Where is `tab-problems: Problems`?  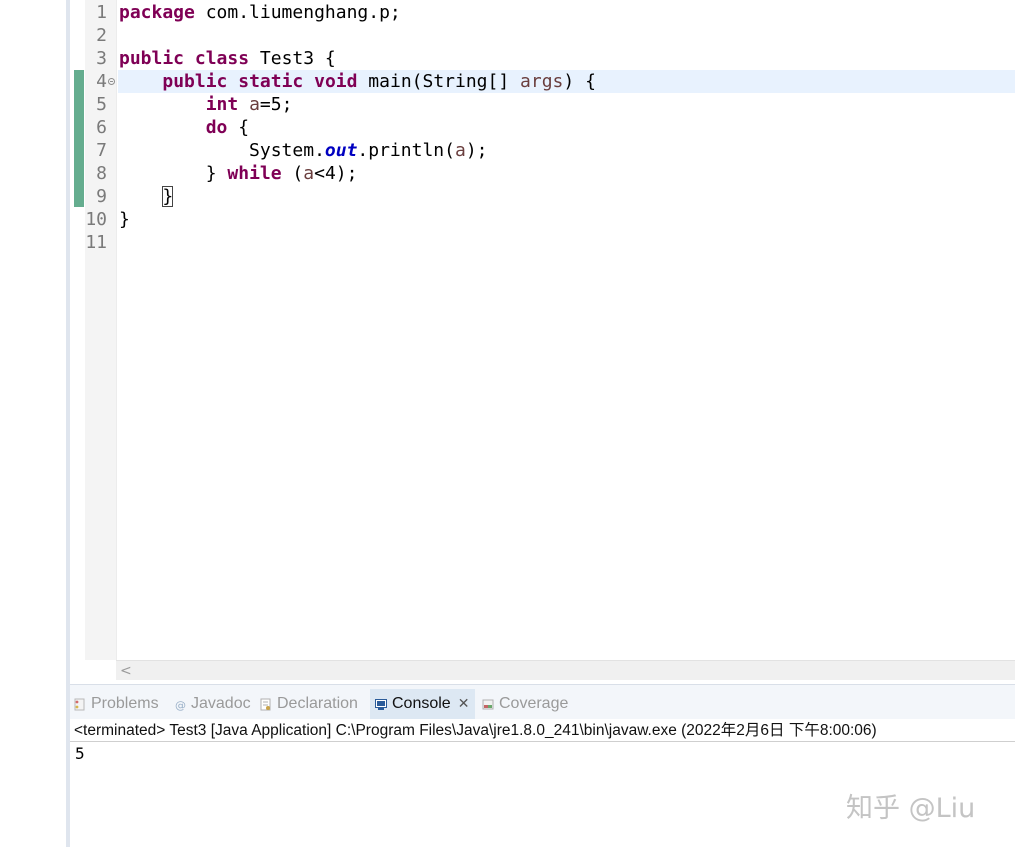 tab-problems: Problems is located at coordinates (116, 704).